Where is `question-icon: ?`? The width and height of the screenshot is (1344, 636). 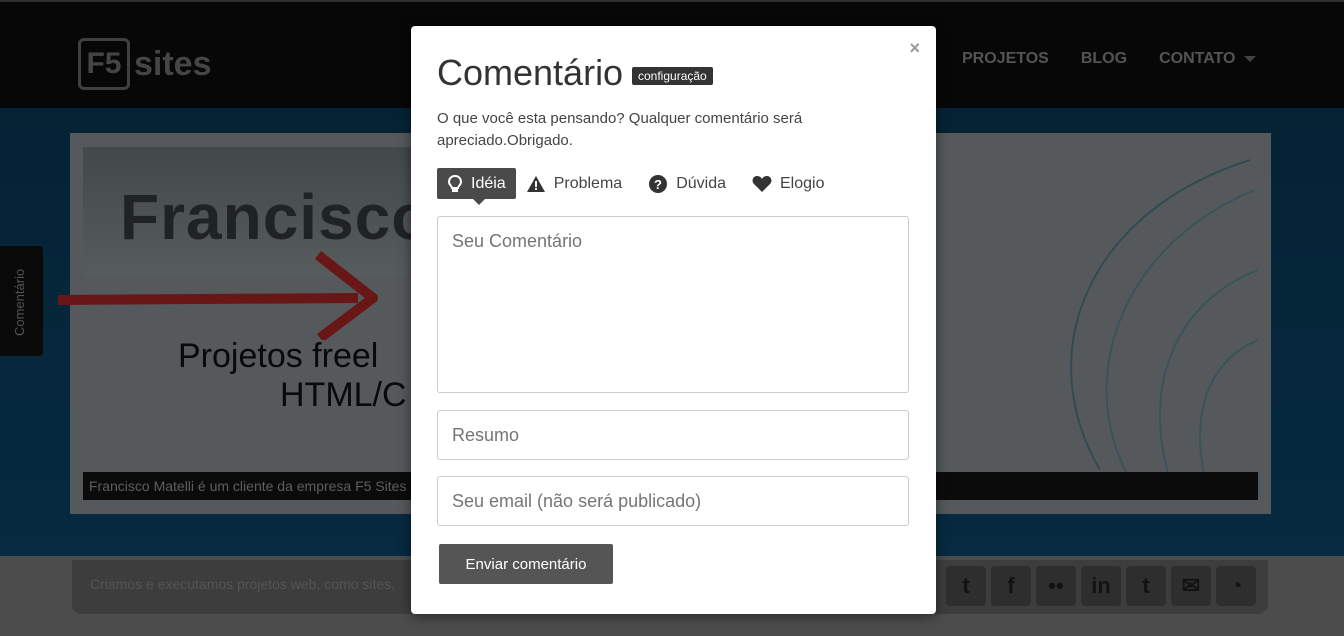
question-icon: ? is located at coordinates (658, 183).